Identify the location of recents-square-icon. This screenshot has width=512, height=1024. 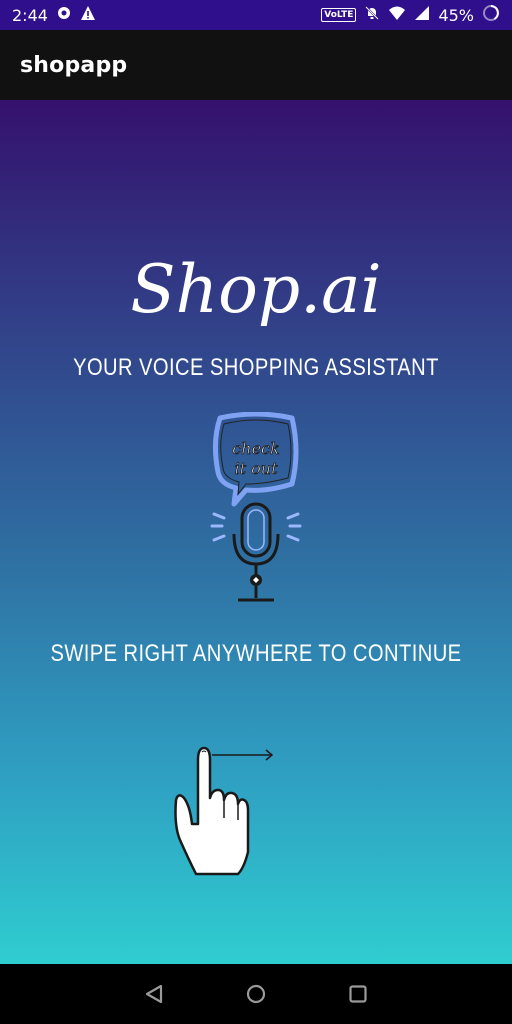
(358, 994).